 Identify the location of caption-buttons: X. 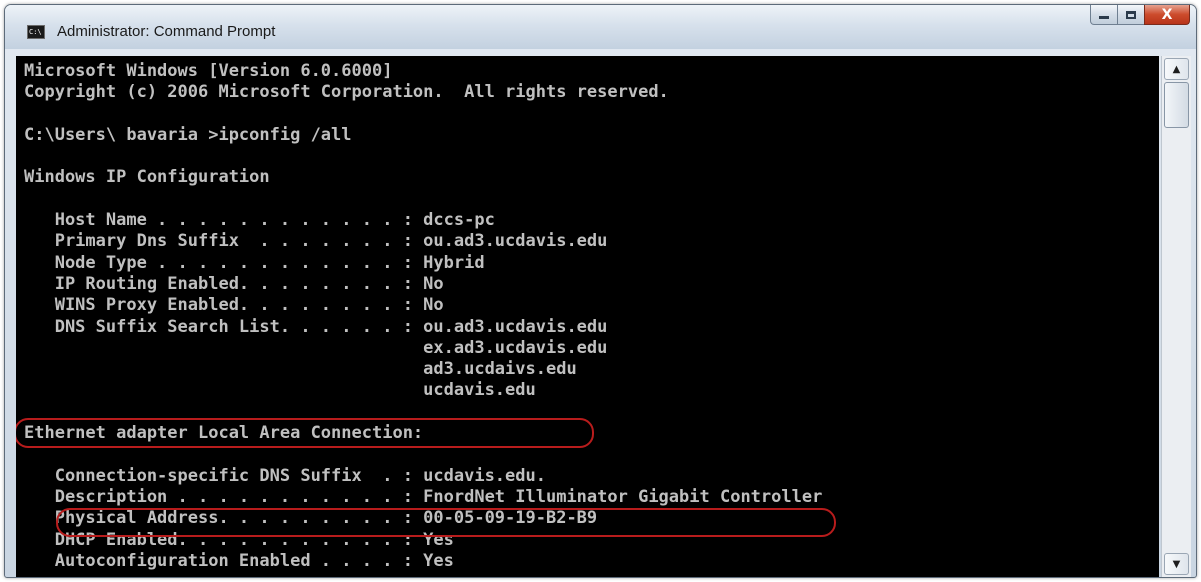
(1140, 16).